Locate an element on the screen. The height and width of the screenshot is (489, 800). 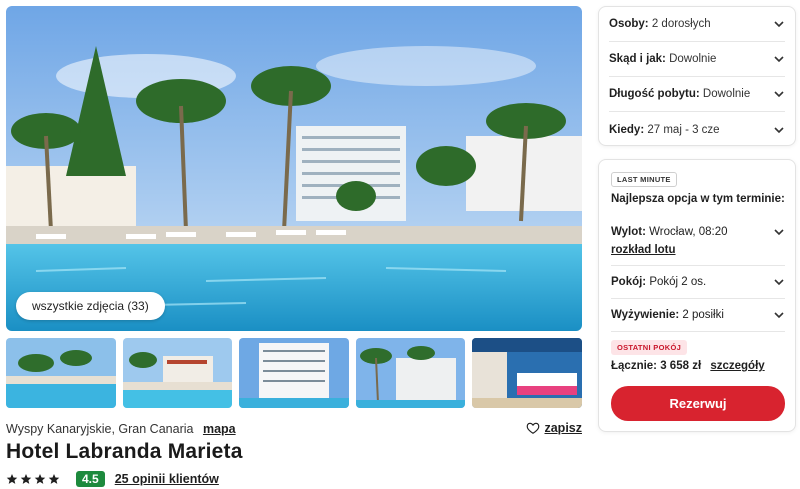
save-button: zapisz is located at coordinates (554, 428).